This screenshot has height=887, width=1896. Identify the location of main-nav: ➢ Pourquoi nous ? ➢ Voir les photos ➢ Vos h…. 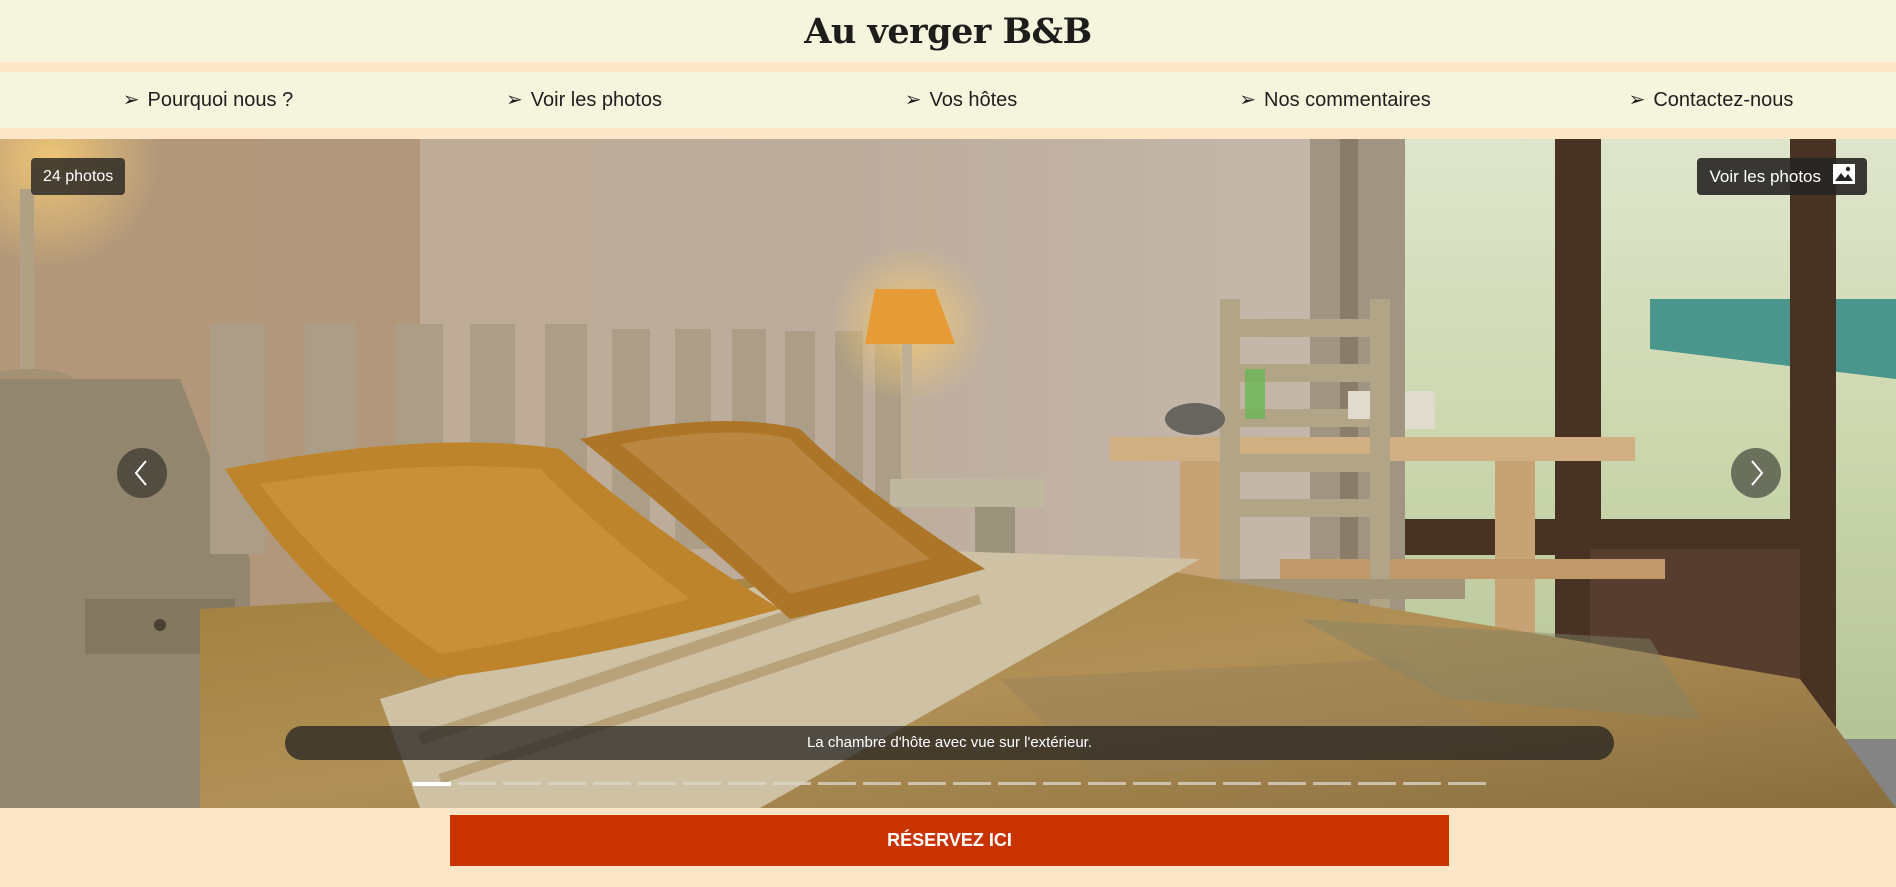
(948, 100).